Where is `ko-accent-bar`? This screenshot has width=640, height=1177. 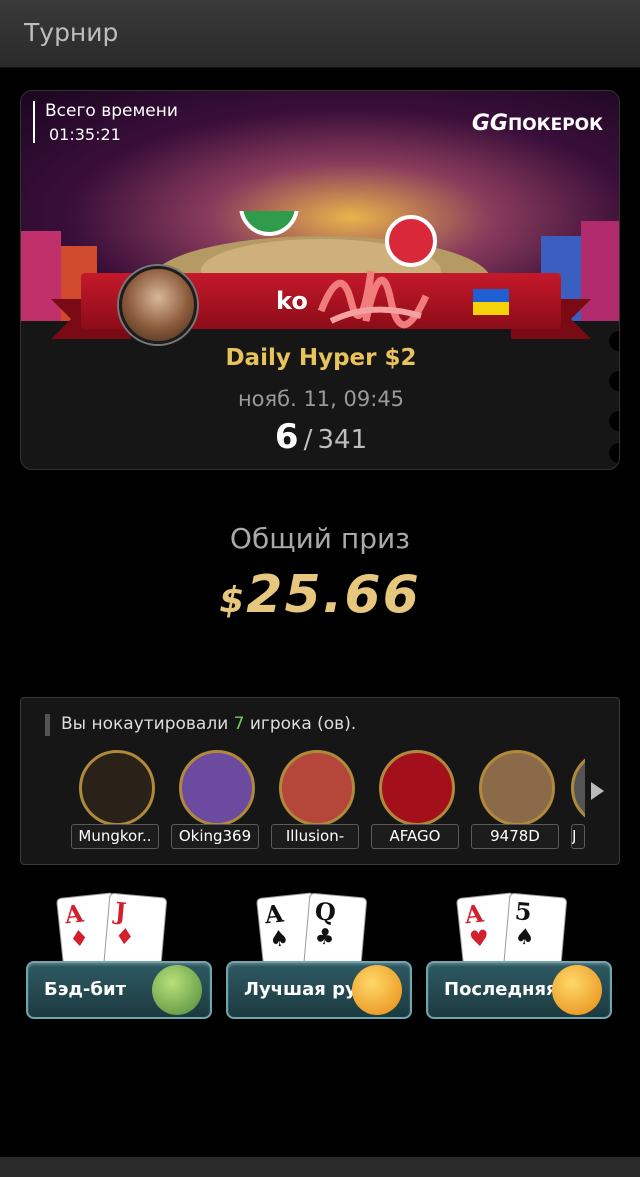
ko-accent-bar is located at coordinates (47, 725).